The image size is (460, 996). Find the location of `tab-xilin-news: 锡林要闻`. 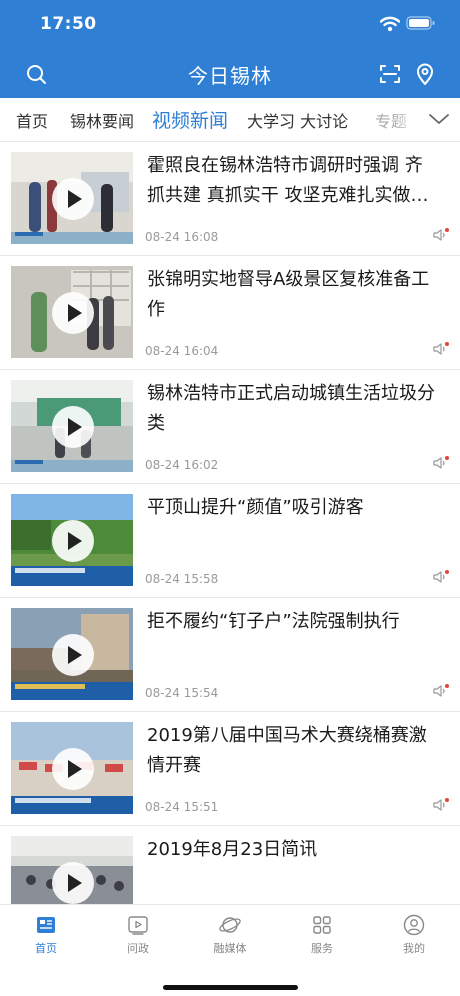

tab-xilin-news: 锡林要闻 is located at coordinates (102, 120).